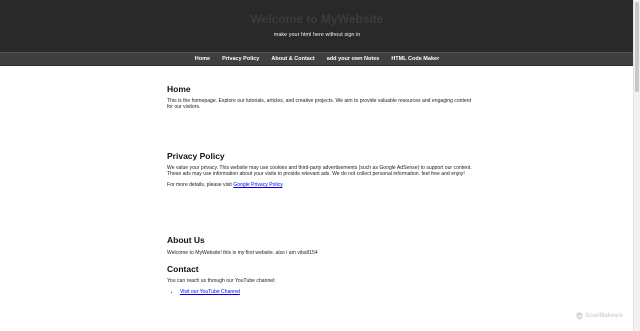 Image resolution: width=640 pixels, height=331 pixels. Describe the element at coordinates (636, 165) in the screenshot. I see `vertical-scrollbar` at that location.